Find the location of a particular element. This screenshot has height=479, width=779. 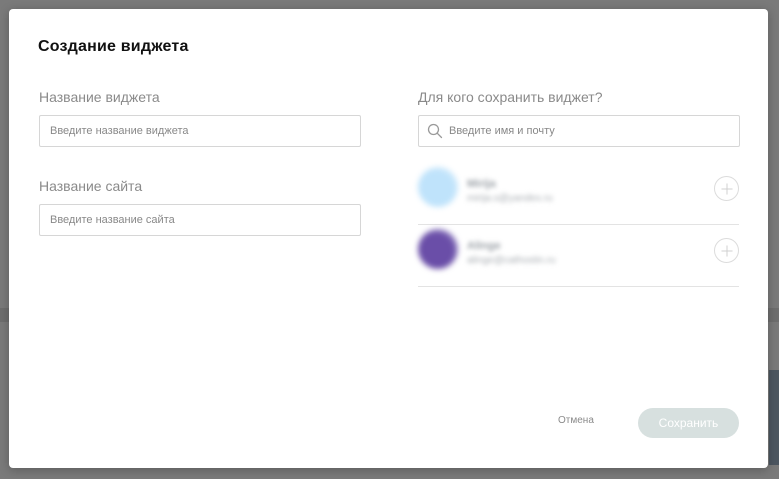

modal-title: Создание виджета is located at coordinates (113, 46).